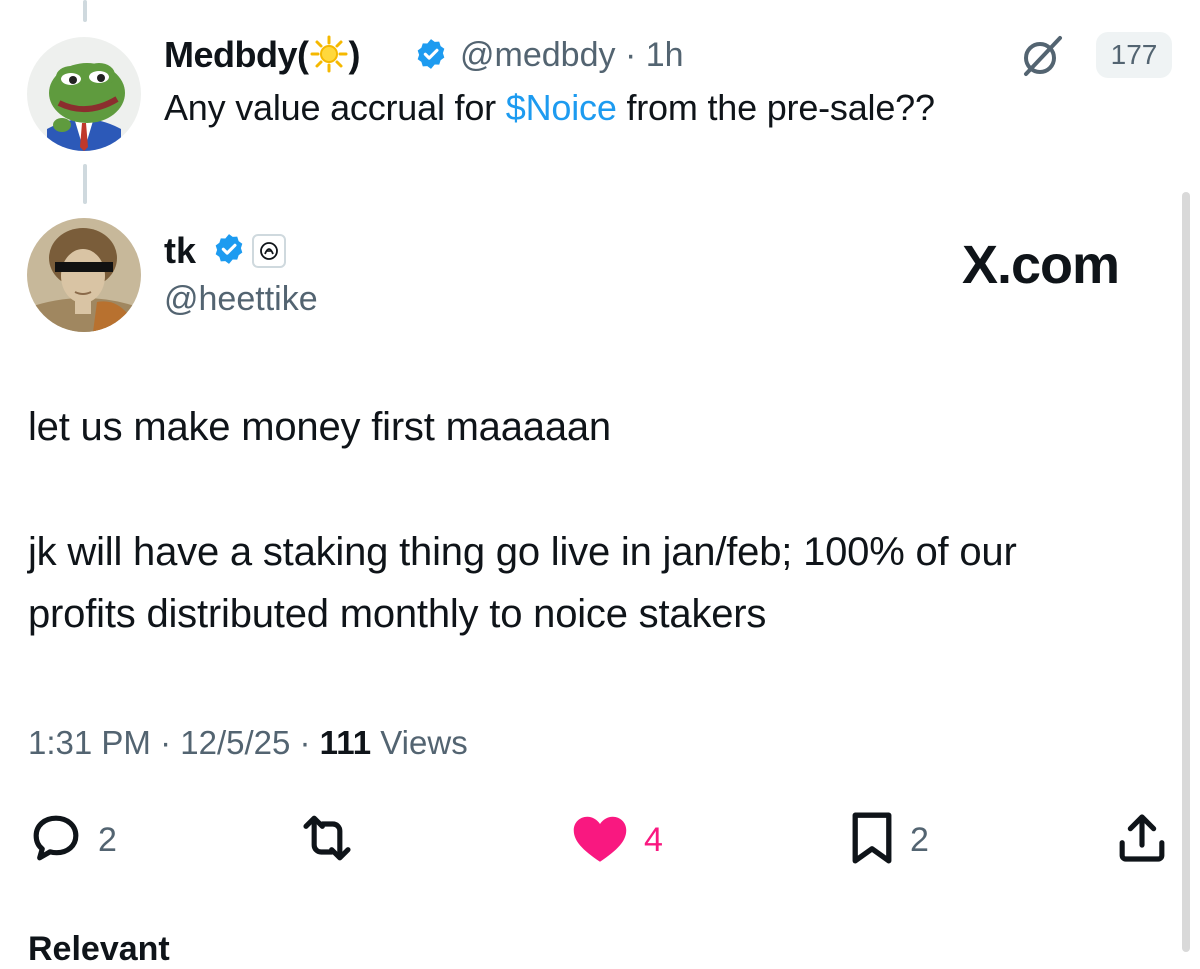 This screenshot has width=1200, height=969. Describe the element at coordinates (241, 299) in the screenshot. I see `main-handle: @heettike` at that location.